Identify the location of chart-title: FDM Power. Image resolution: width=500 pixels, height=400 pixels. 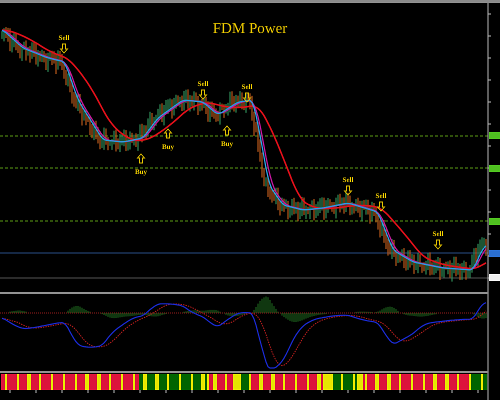
(250, 29).